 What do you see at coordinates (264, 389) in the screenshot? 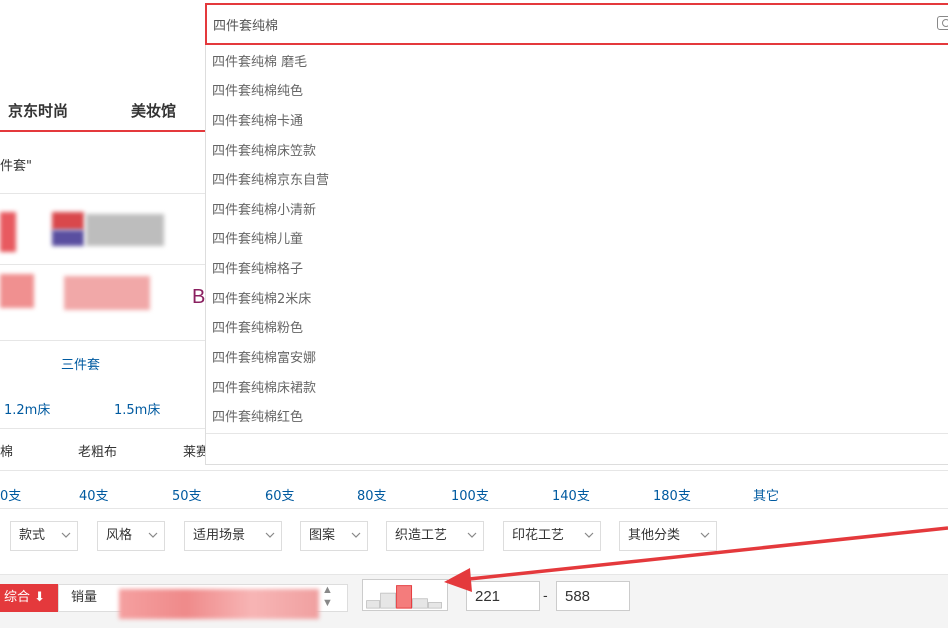
I see `suggestion-item: 四件套纯棉床裙款` at bounding box center [264, 389].